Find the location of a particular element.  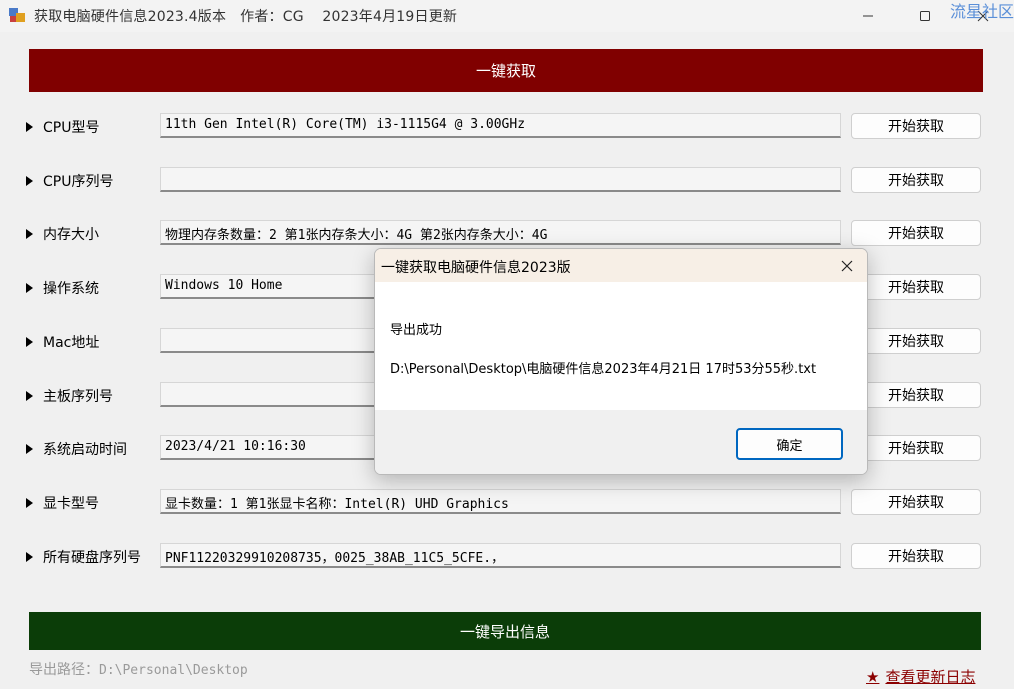

changelog-link: ★ 查看更新日志 is located at coordinates (920, 676).